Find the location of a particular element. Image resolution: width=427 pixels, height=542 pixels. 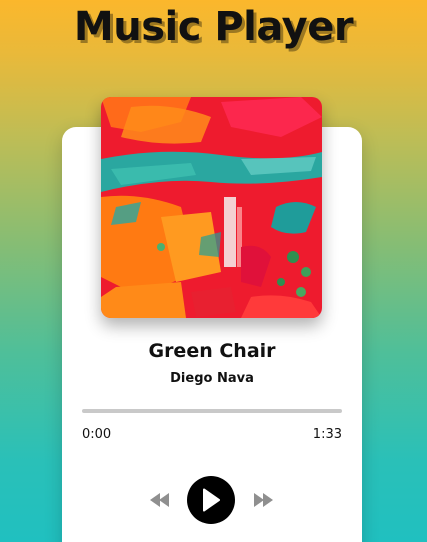

fast-forward-icon is located at coordinates (263, 500).